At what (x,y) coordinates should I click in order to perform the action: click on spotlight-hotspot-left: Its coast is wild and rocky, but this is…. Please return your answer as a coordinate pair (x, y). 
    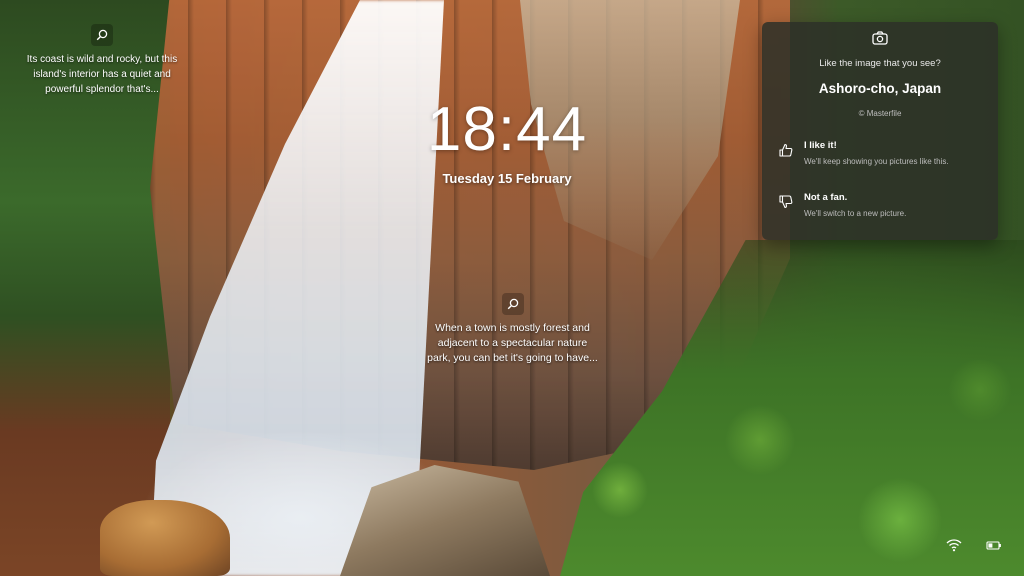
    Looking at the image, I should click on (102, 60).